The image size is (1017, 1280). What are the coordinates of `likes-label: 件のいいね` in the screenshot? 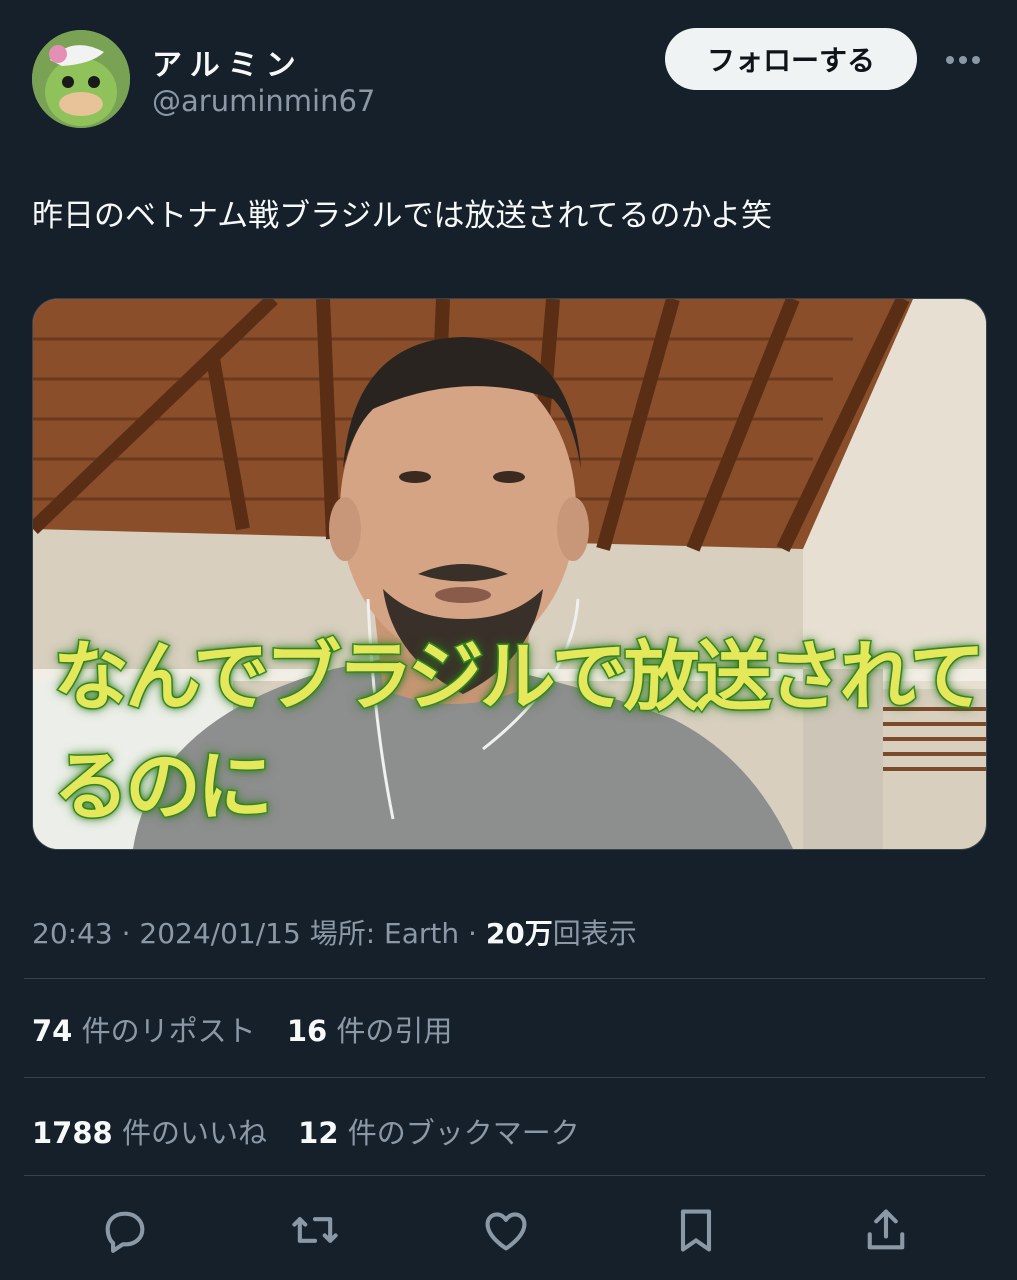 It's located at (194, 1133).